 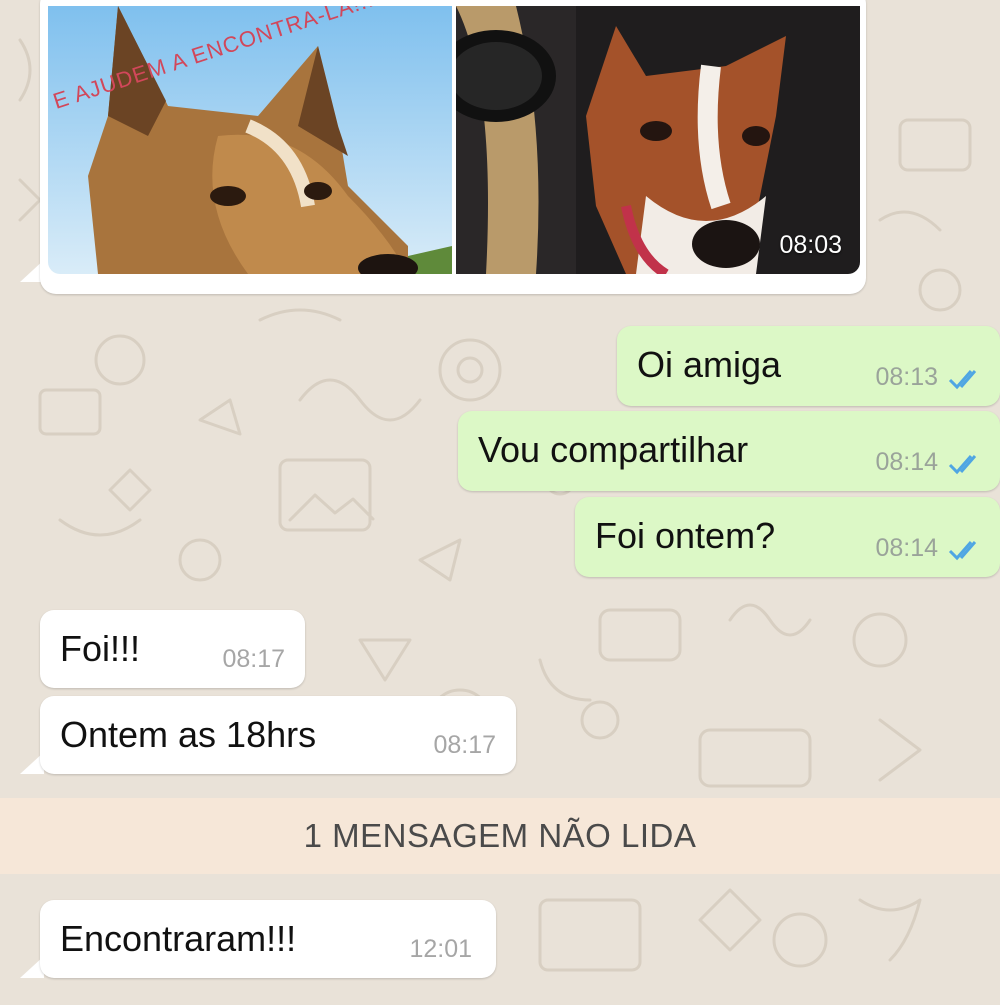 What do you see at coordinates (906, 377) in the screenshot?
I see `message-time: 08:13` at bounding box center [906, 377].